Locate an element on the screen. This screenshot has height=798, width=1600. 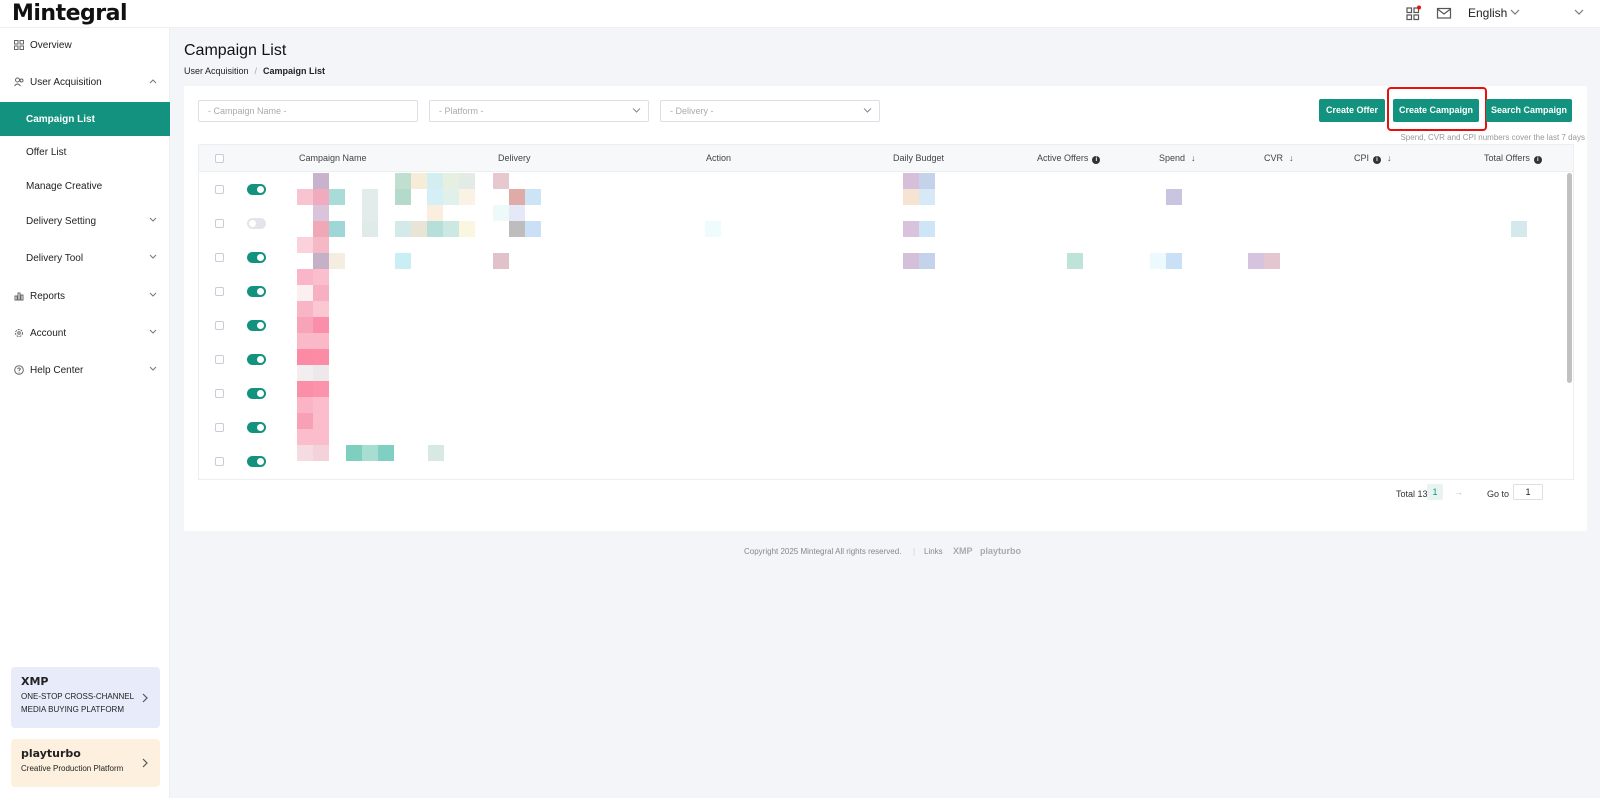
search-campaign-button: Search Campaign is located at coordinates (1529, 110).